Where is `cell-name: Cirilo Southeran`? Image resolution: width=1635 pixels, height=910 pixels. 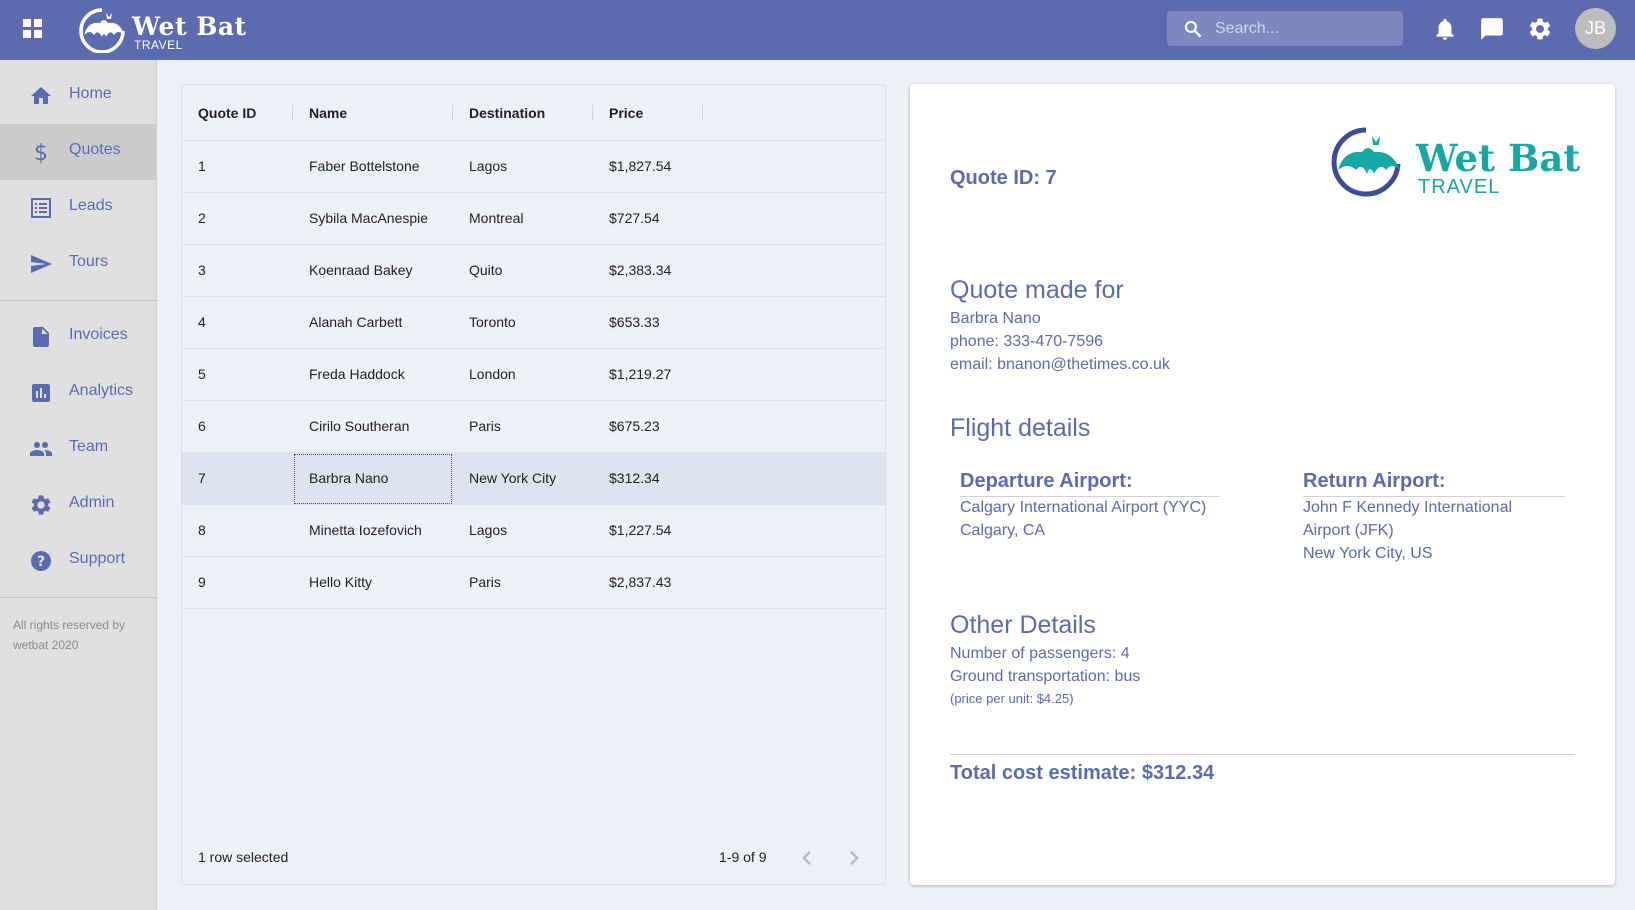 cell-name: Cirilo Southeran is located at coordinates (359, 426).